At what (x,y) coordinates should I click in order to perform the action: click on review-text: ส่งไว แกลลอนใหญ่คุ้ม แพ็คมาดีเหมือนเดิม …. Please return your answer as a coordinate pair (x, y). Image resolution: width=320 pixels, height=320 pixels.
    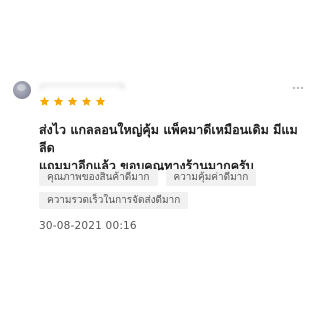
    Looking at the image, I should click on (175, 148).